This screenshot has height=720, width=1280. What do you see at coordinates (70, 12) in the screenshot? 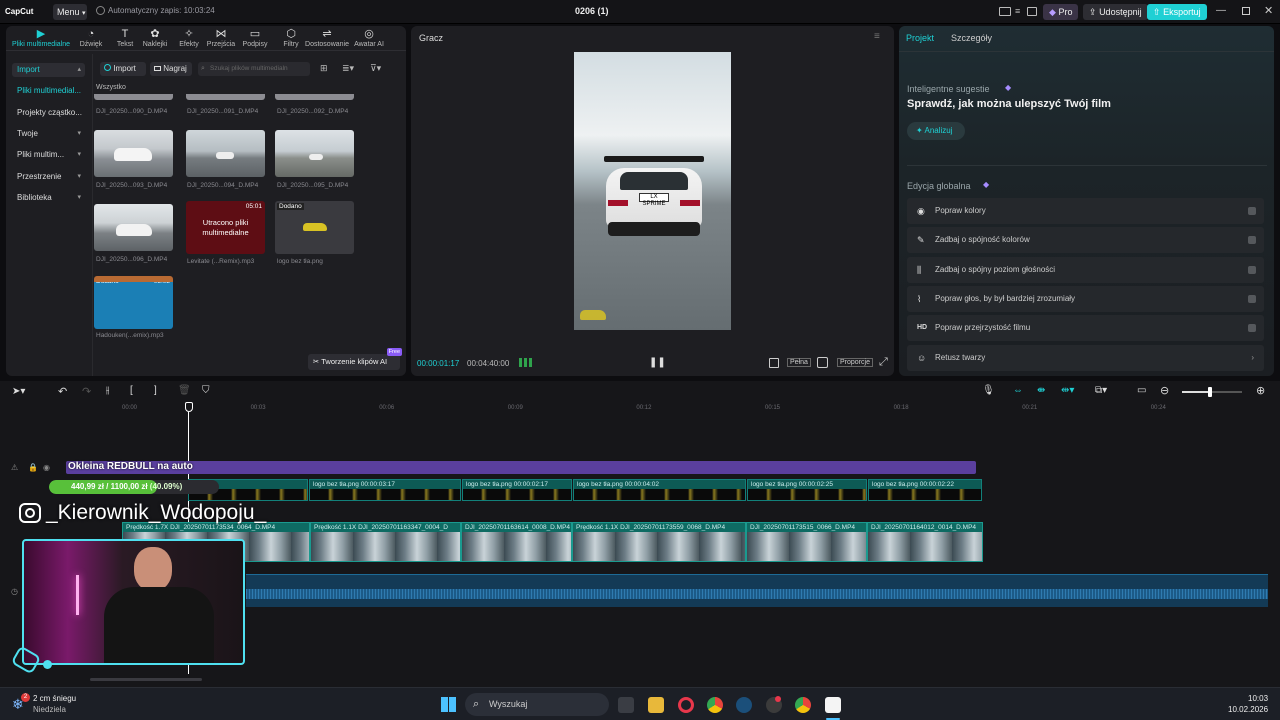
I see `menu-button: Menu ▾` at bounding box center [70, 12].